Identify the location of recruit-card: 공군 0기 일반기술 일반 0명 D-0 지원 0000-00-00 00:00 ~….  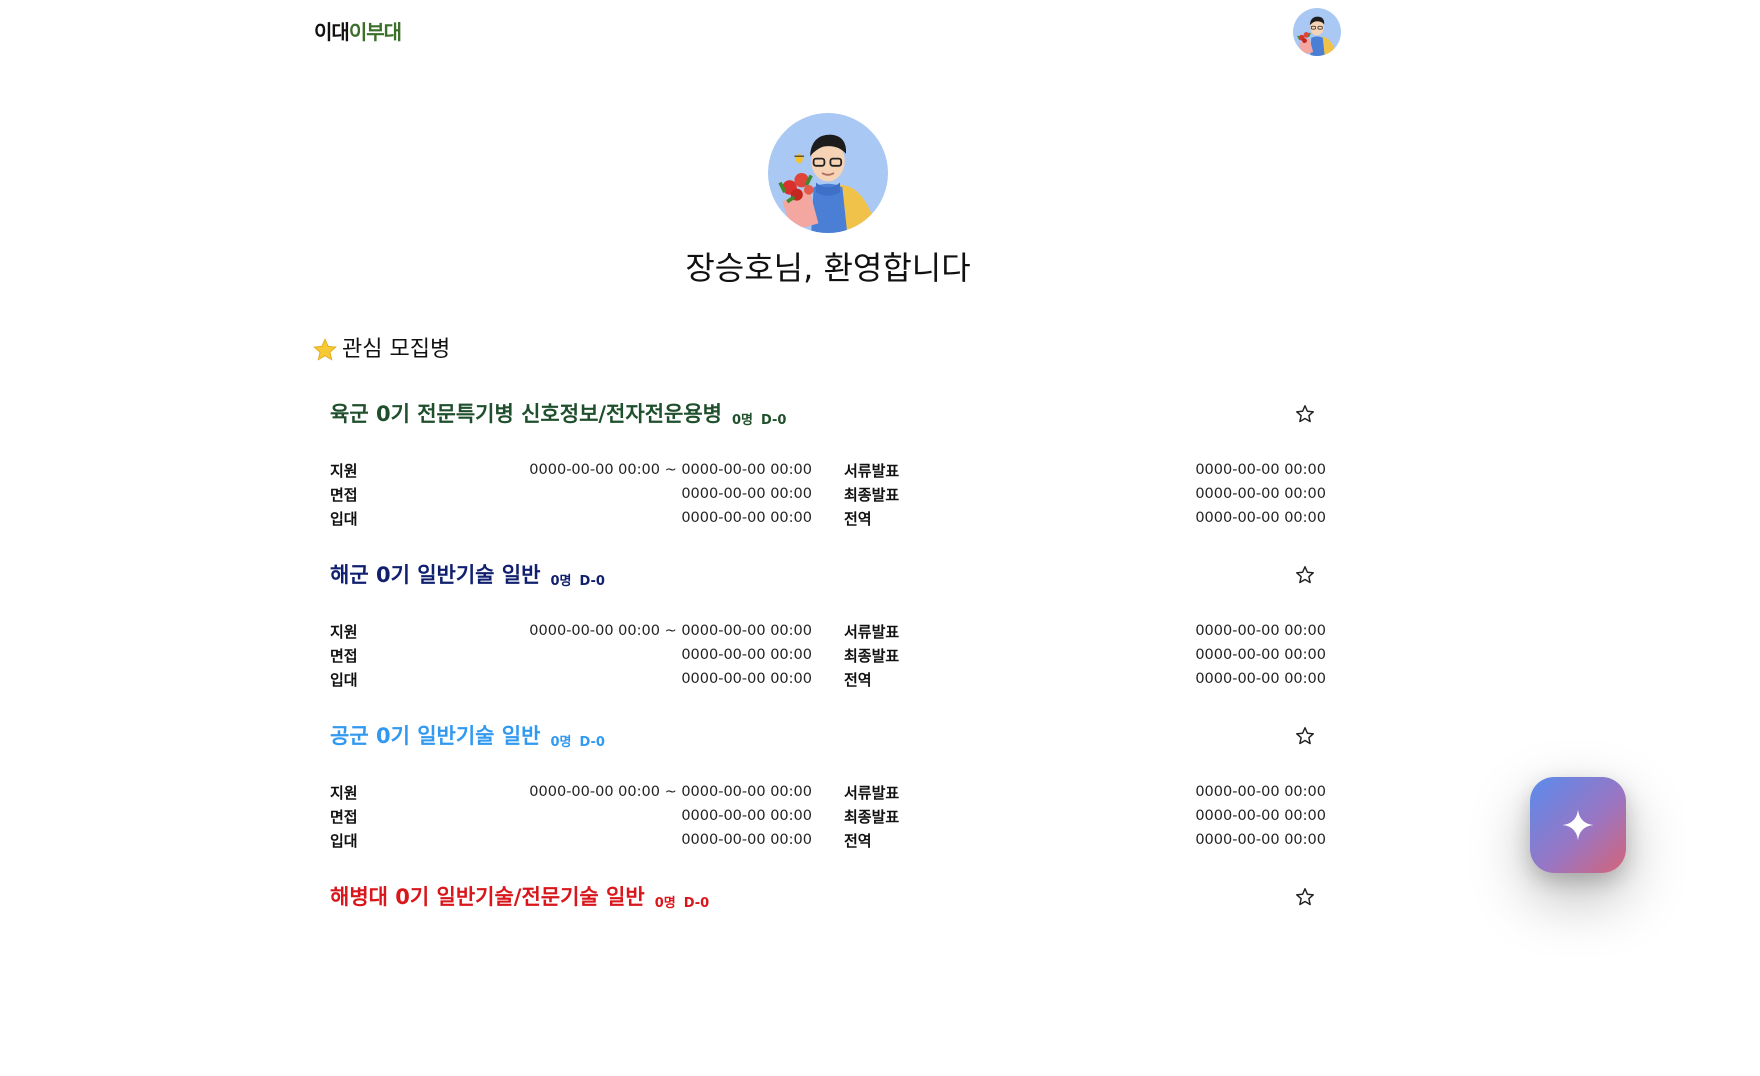
(830, 784).